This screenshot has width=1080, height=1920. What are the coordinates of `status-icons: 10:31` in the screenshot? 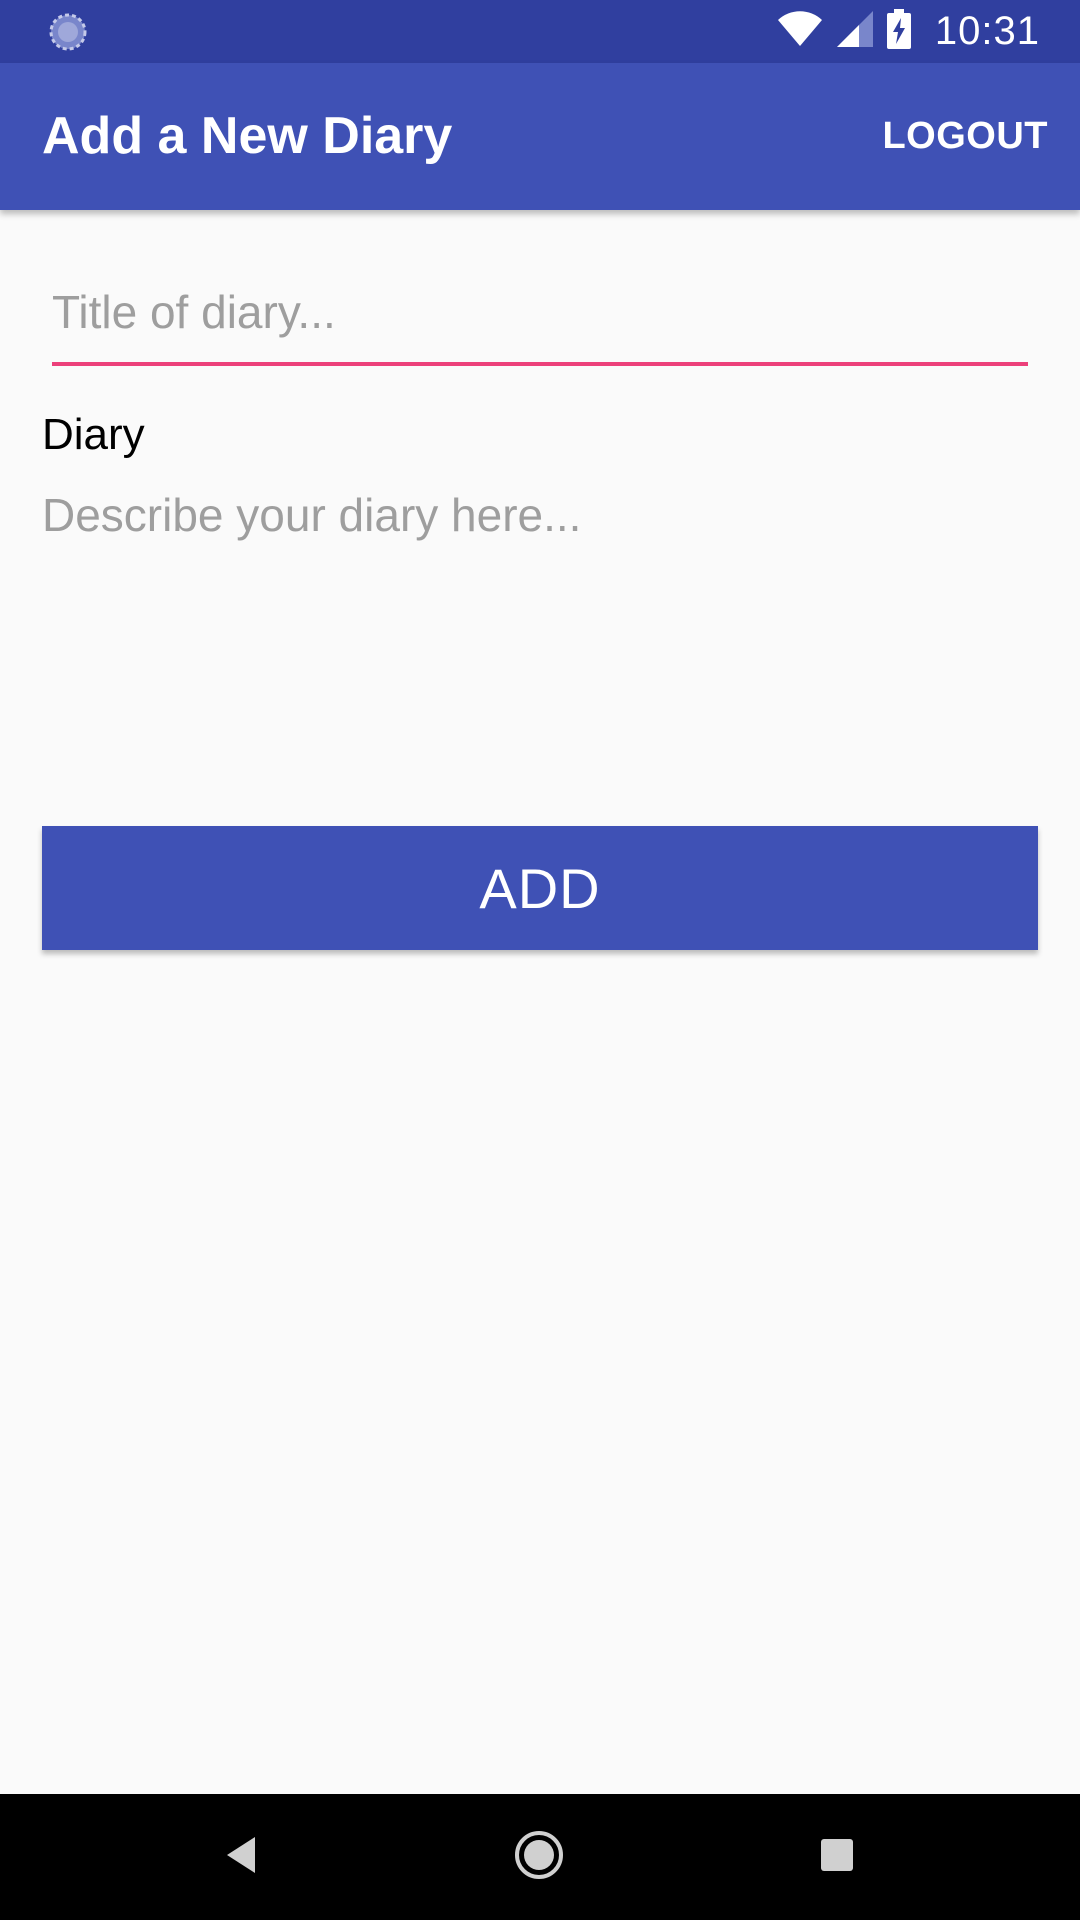 It's located at (908, 31).